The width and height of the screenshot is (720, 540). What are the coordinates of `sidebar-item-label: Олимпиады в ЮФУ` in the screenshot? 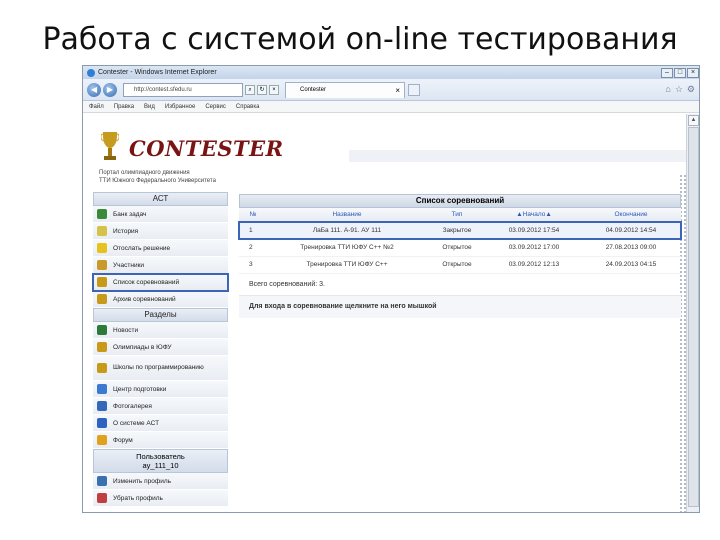 It's located at (142, 347).